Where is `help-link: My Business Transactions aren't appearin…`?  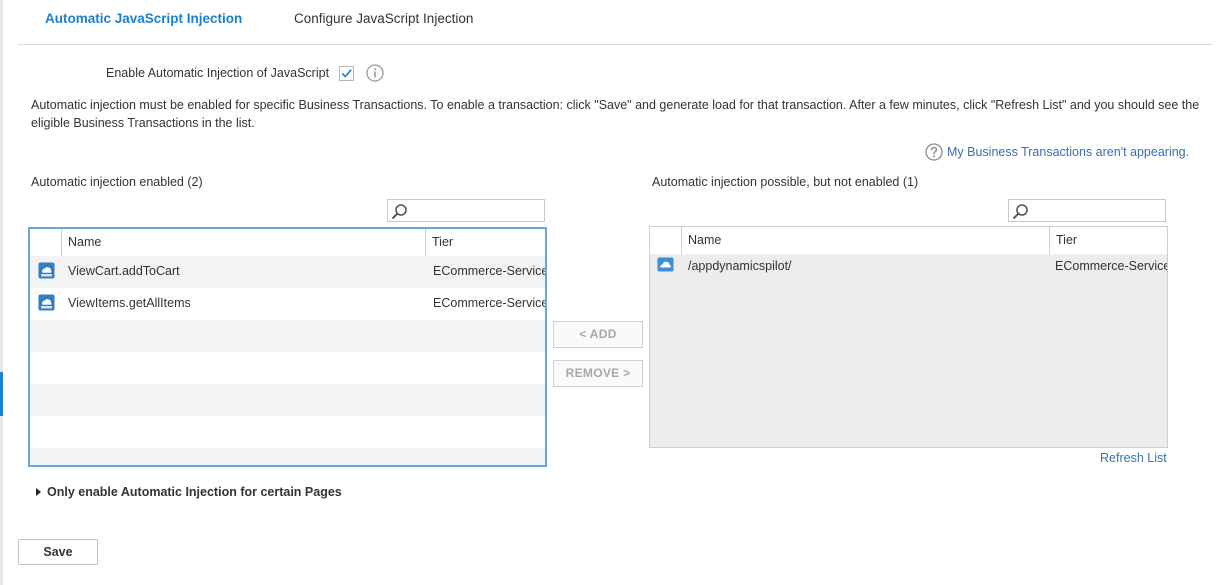 help-link: My Business Transactions aren't appearin… is located at coordinates (1057, 152).